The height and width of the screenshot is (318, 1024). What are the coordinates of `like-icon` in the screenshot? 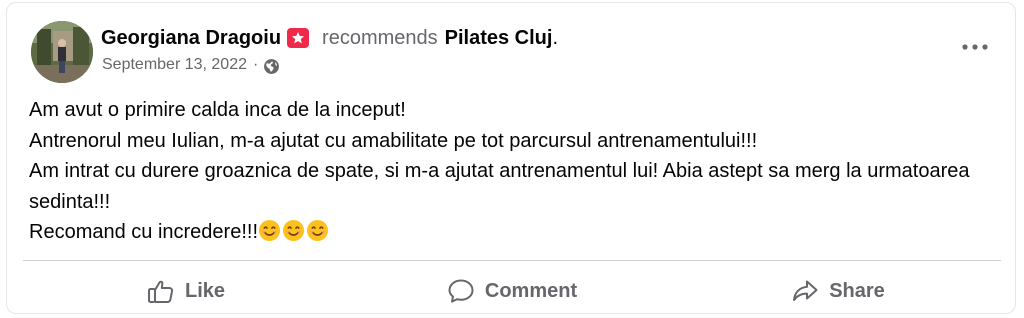 It's located at (161, 291).